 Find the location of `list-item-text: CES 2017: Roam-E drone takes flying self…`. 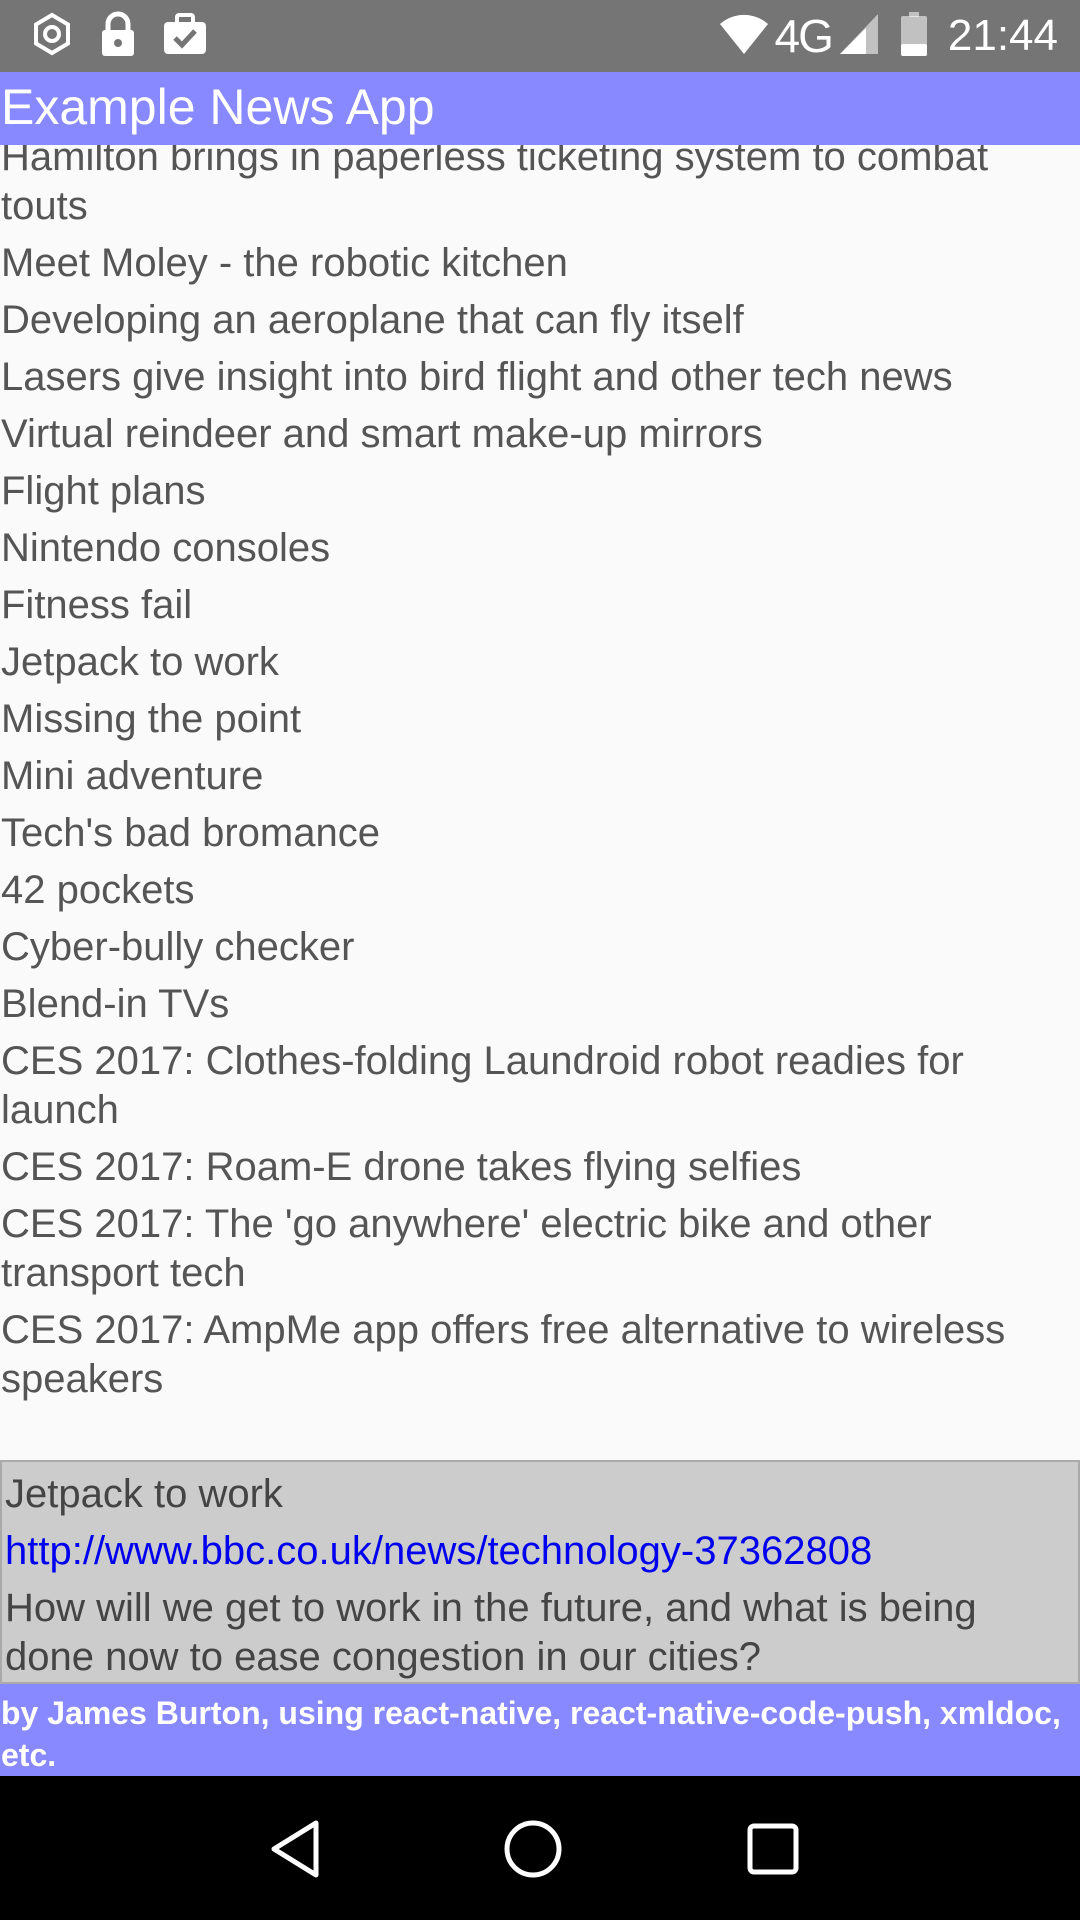

list-item-text: CES 2017: Roam-E drone takes flying self… is located at coordinates (401, 1167).